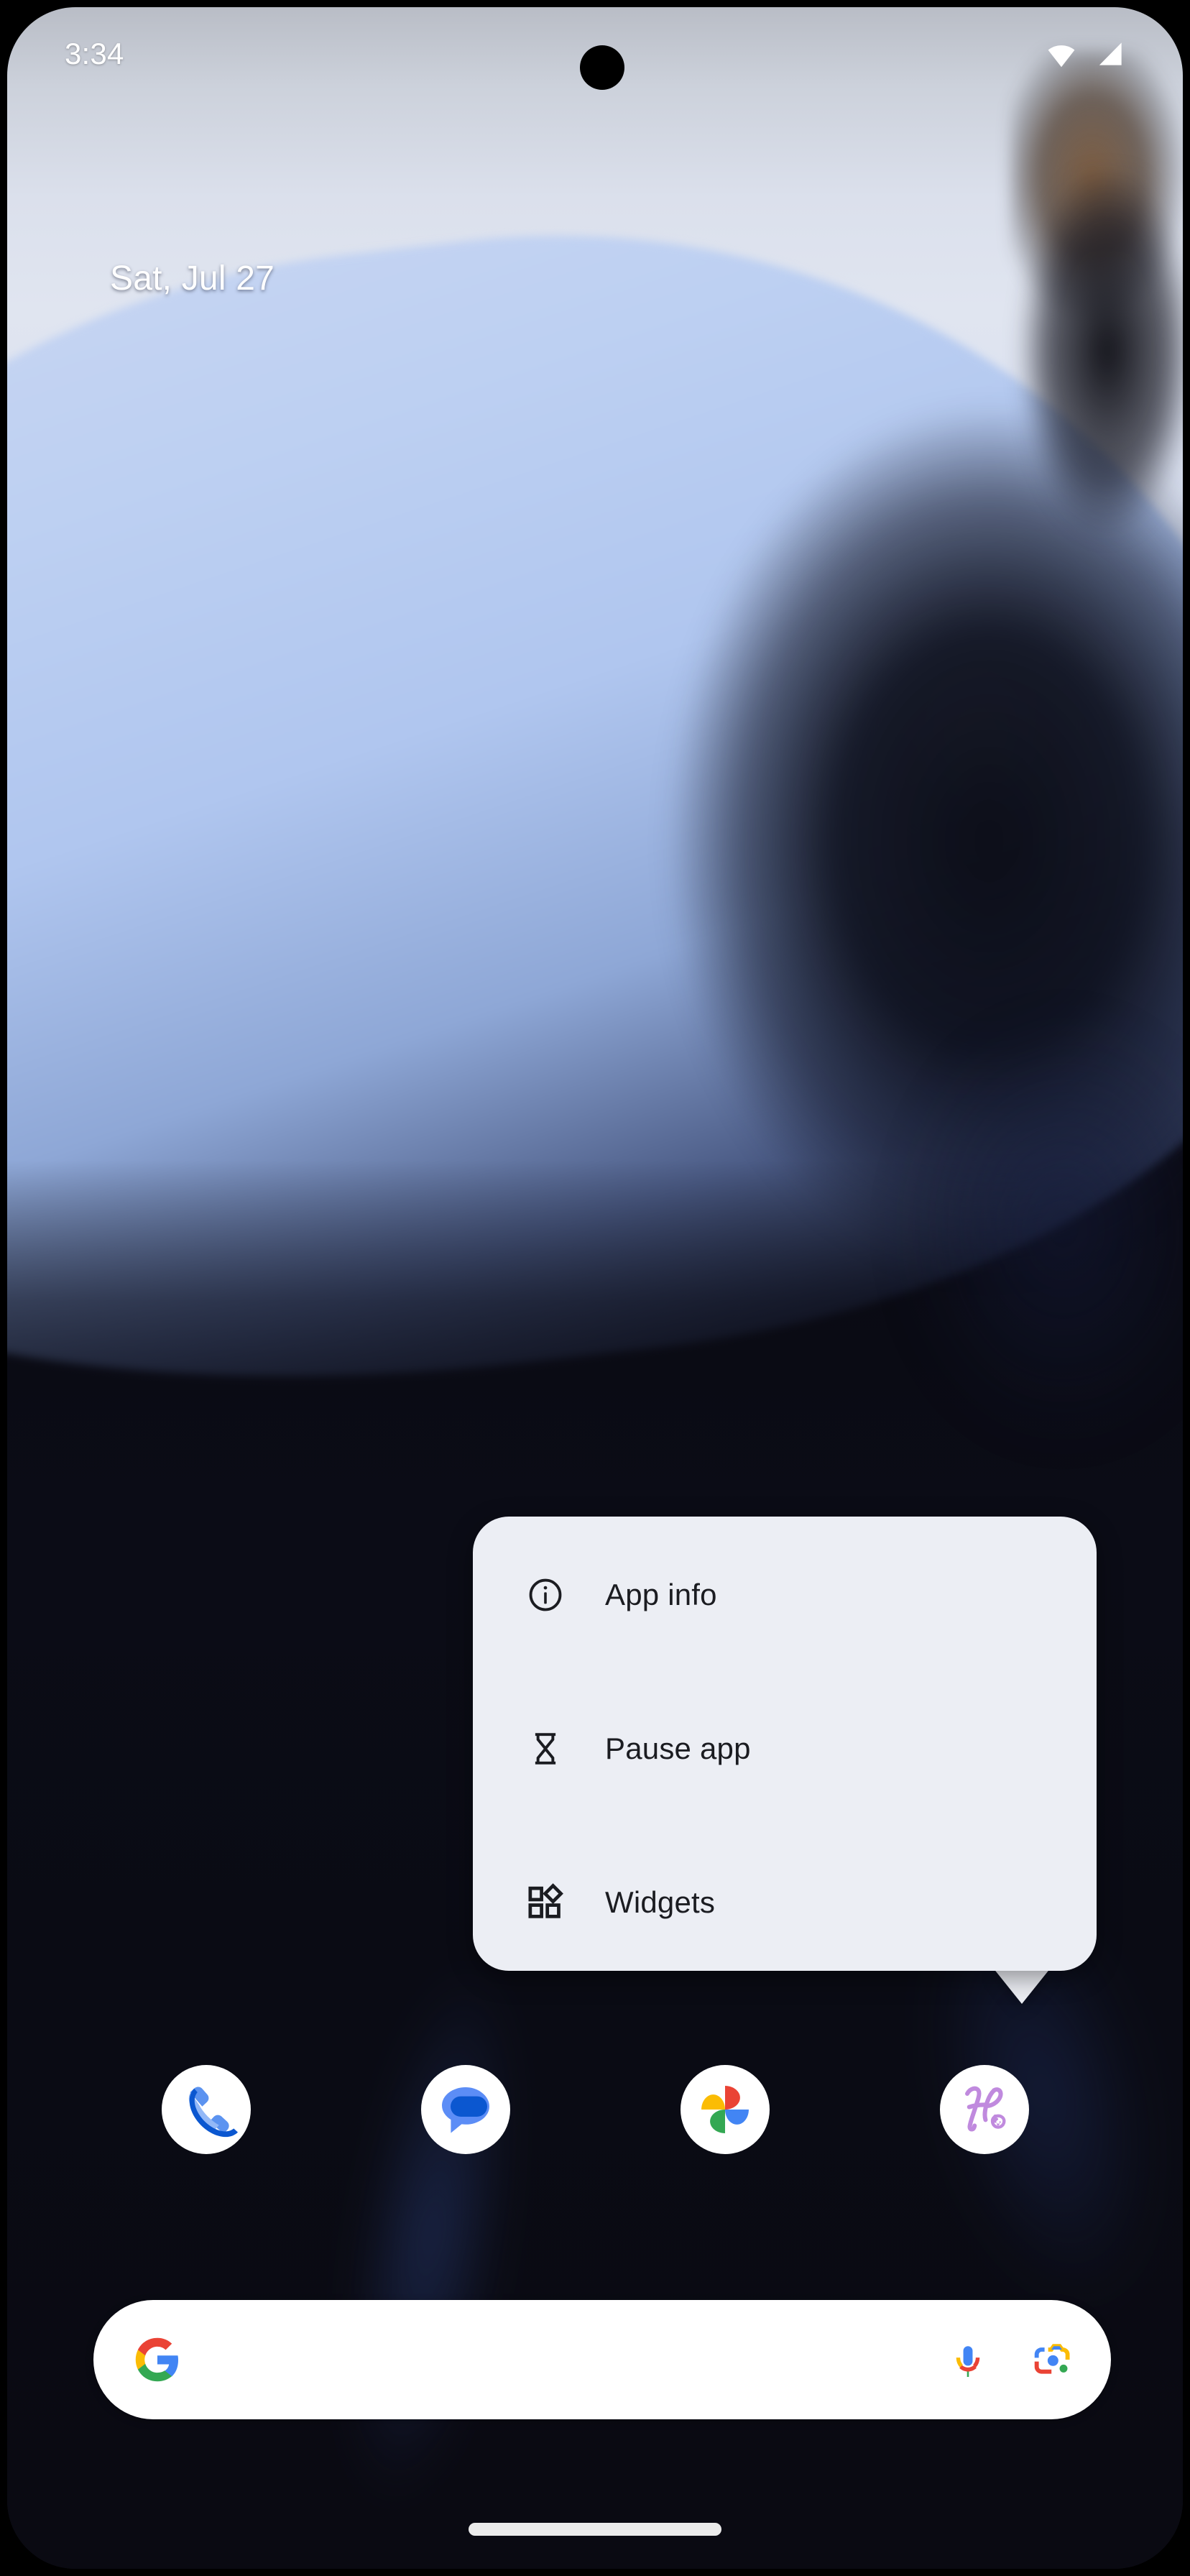  I want to click on messages-app-icon, so click(465, 2109).